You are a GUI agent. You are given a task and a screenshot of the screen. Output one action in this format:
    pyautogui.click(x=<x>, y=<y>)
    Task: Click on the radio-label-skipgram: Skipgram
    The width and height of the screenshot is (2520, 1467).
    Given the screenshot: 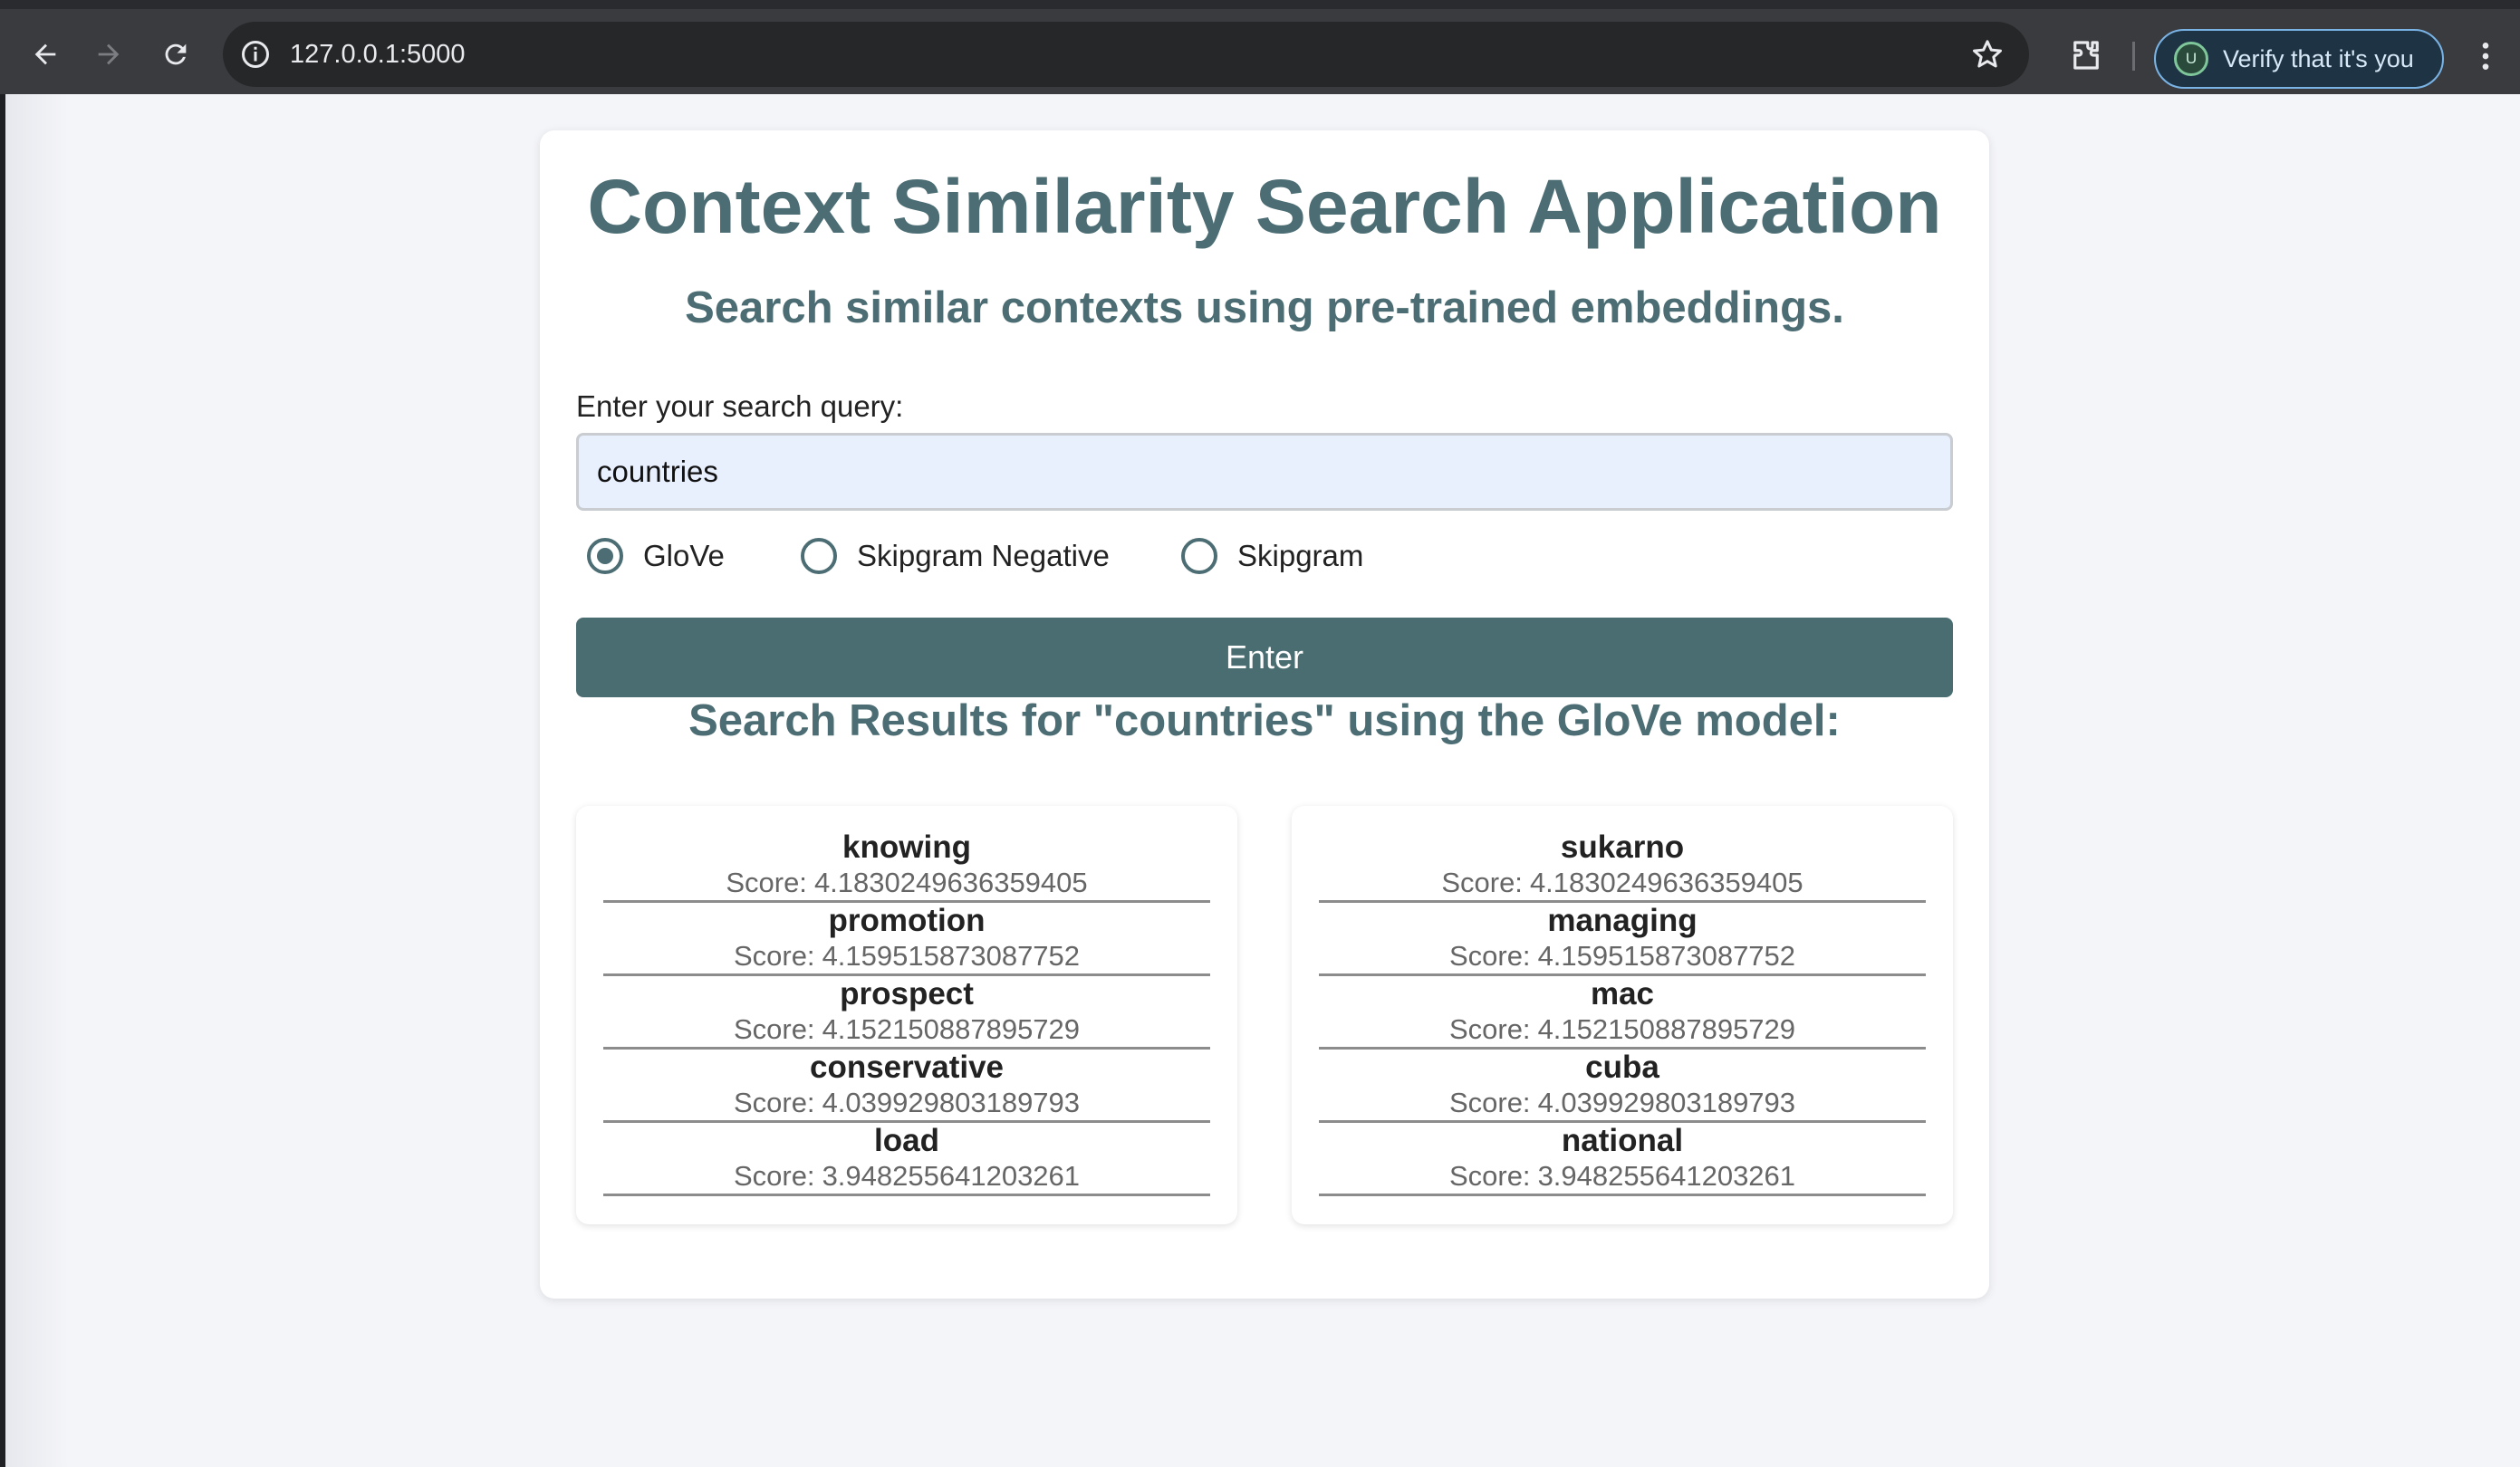 What is the action you would take?
    pyautogui.click(x=1300, y=556)
    